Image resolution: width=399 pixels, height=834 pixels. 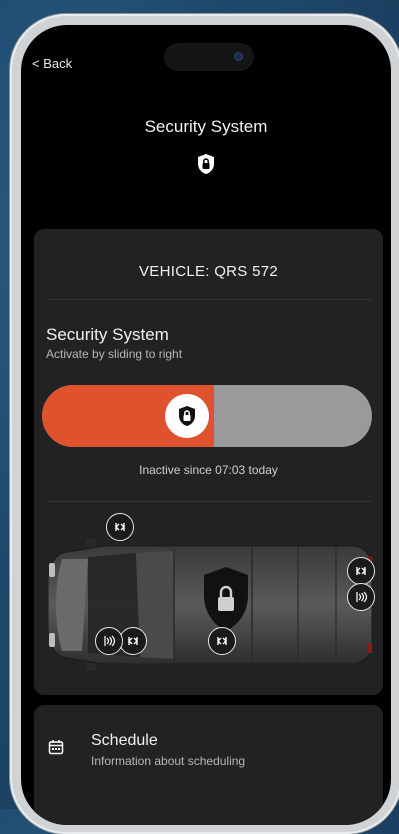 What do you see at coordinates (168, 761) in the screenshot?
I see `schedule-subtitle: Information about scheduling` at bounding box center [168, 761].